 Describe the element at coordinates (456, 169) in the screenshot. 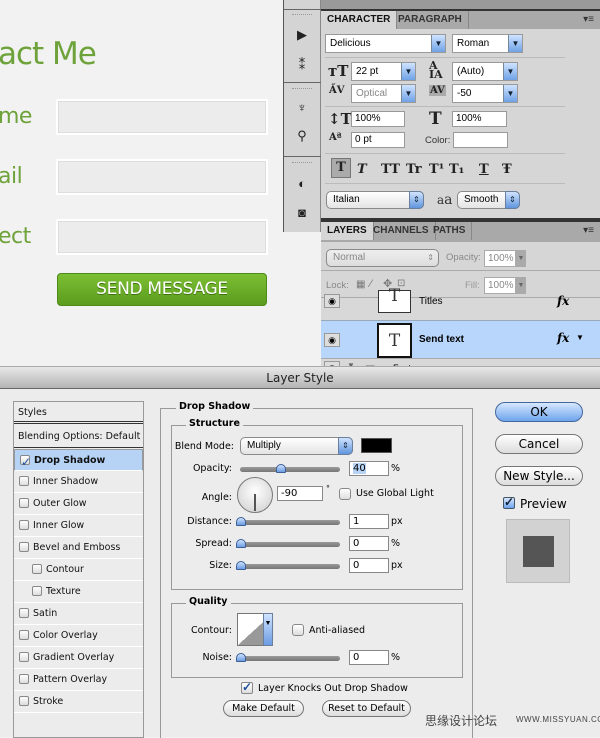

I see `subscript-button: T₁` at that location.